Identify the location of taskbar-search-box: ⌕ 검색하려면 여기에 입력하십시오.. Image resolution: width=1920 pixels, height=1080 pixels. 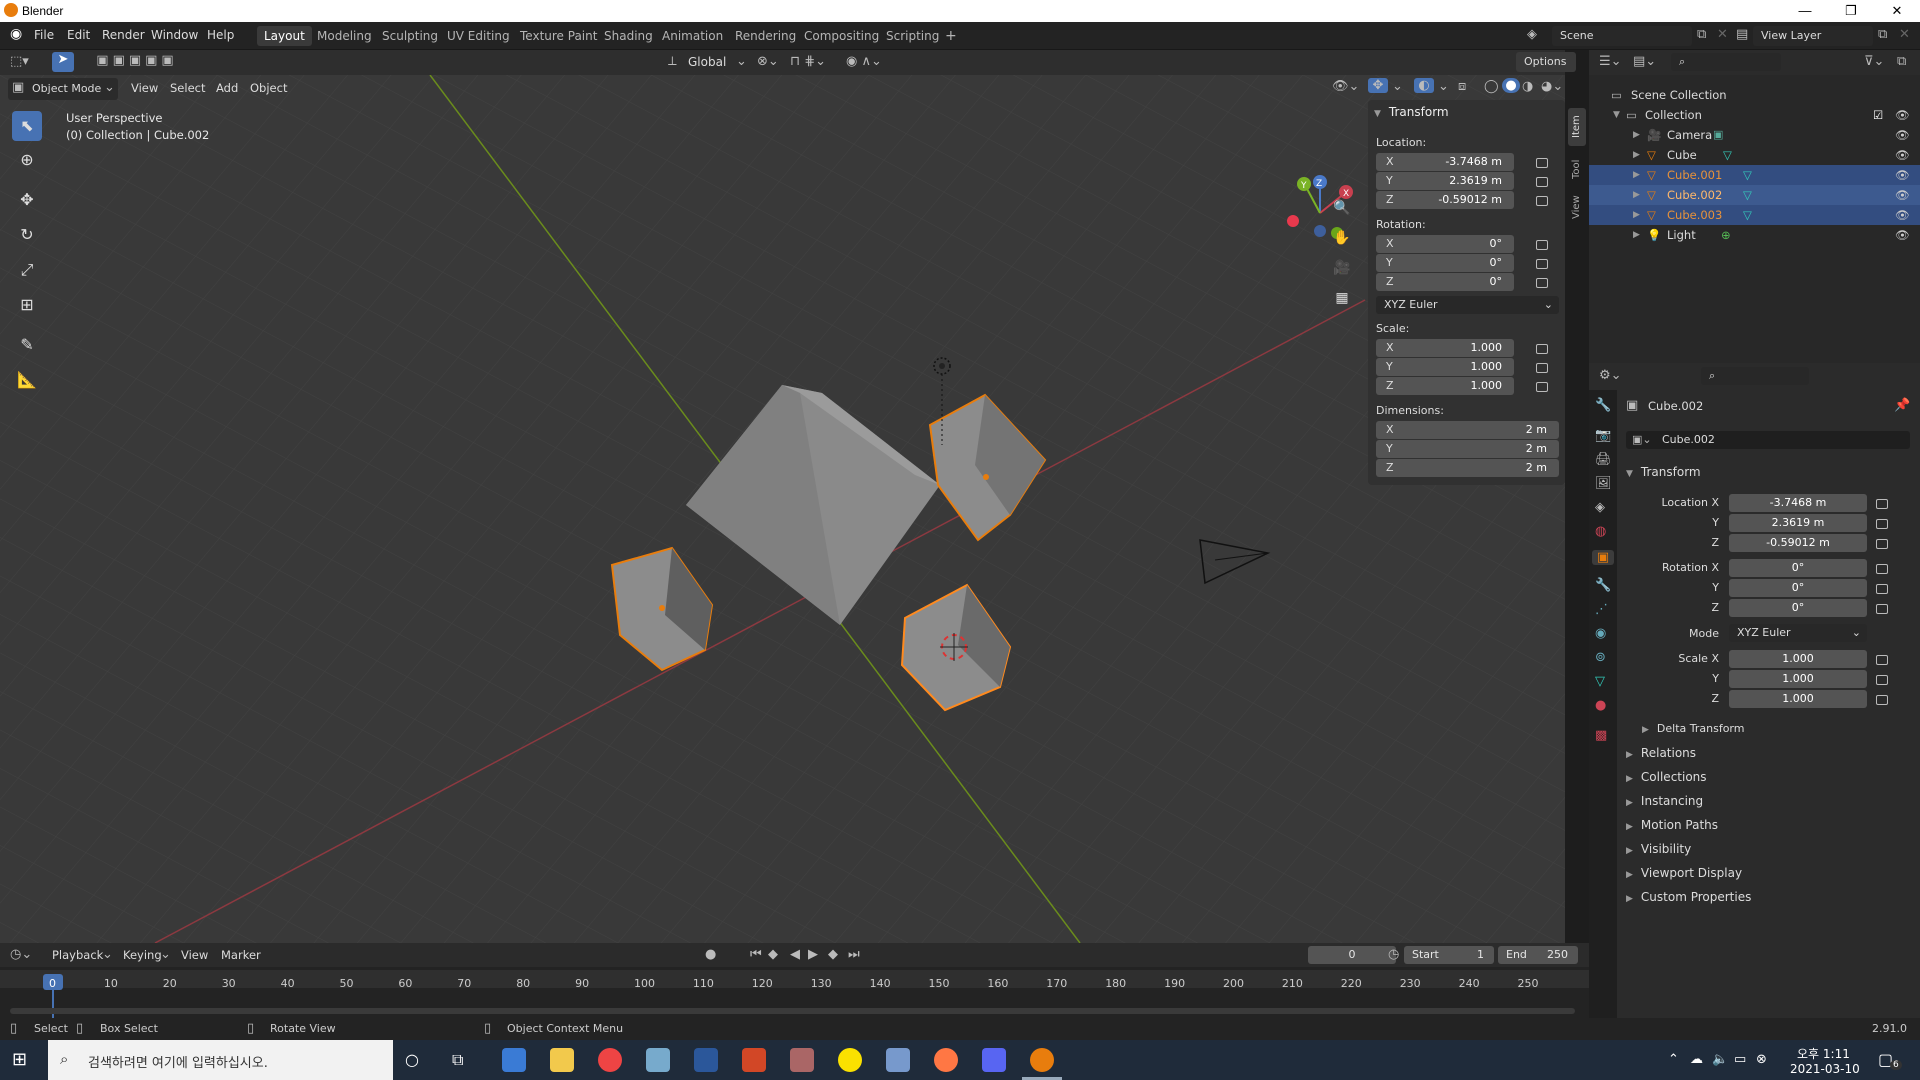
(220, 1060).